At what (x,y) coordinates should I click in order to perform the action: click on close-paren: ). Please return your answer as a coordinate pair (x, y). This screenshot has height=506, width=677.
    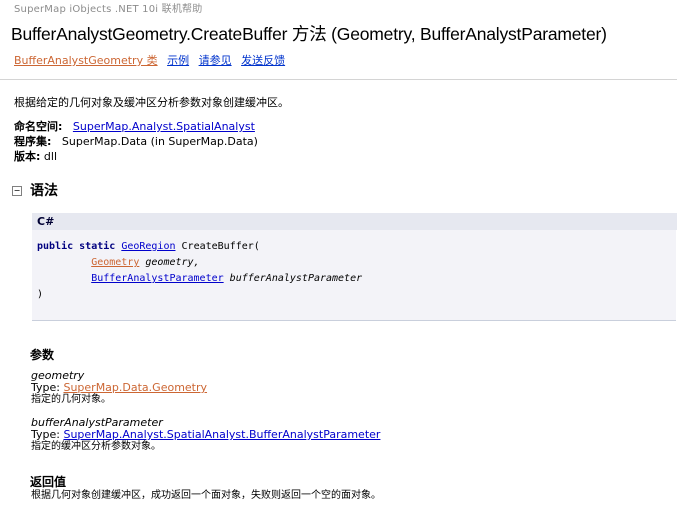
    Looking at the image, I should click on (40, 294).